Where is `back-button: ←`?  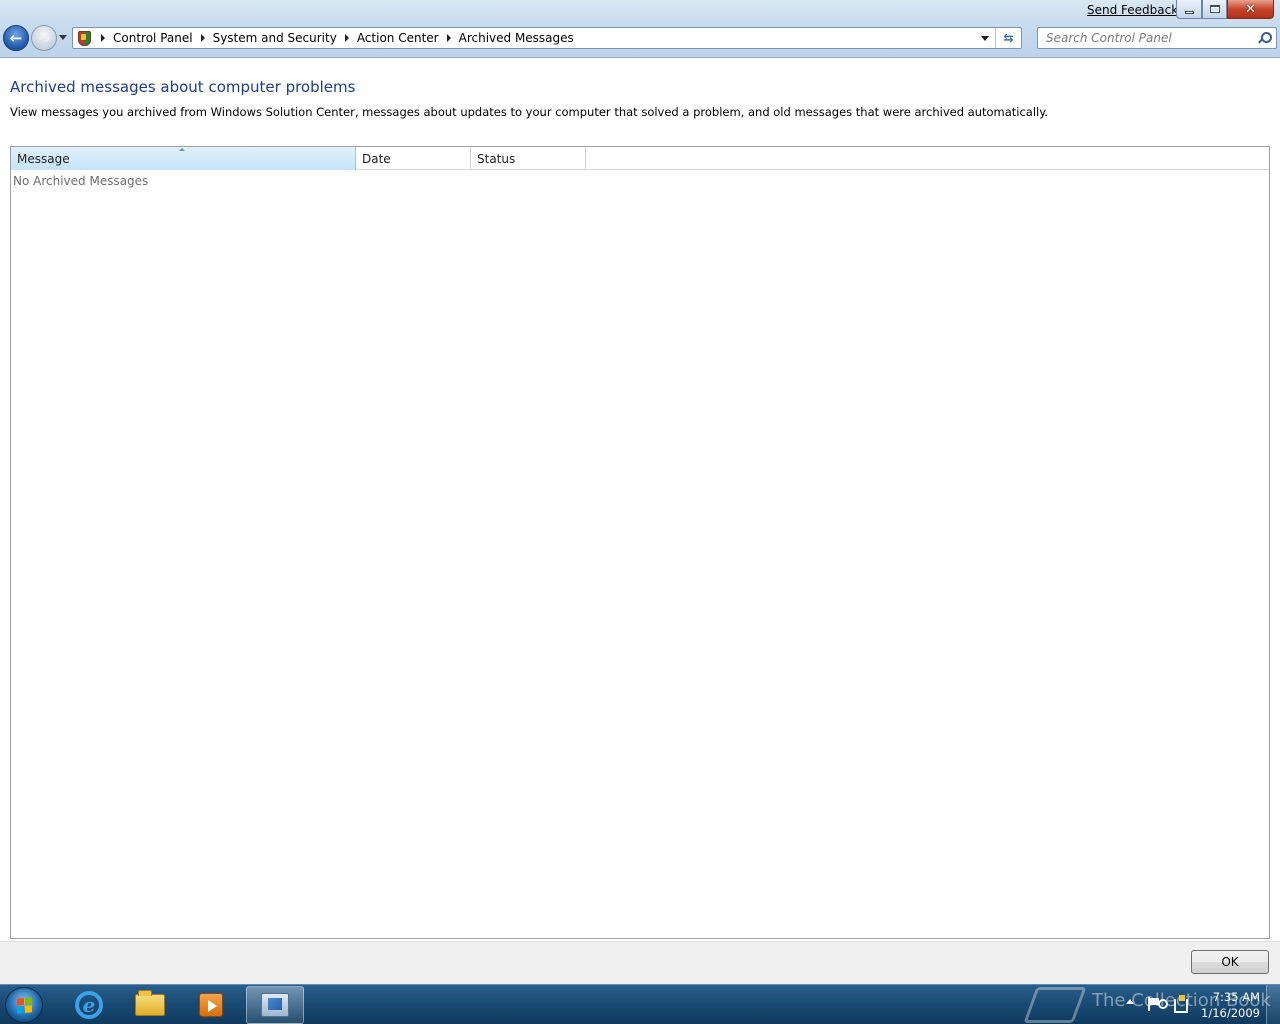 back-button: ← is located at coordinates (16, 38).